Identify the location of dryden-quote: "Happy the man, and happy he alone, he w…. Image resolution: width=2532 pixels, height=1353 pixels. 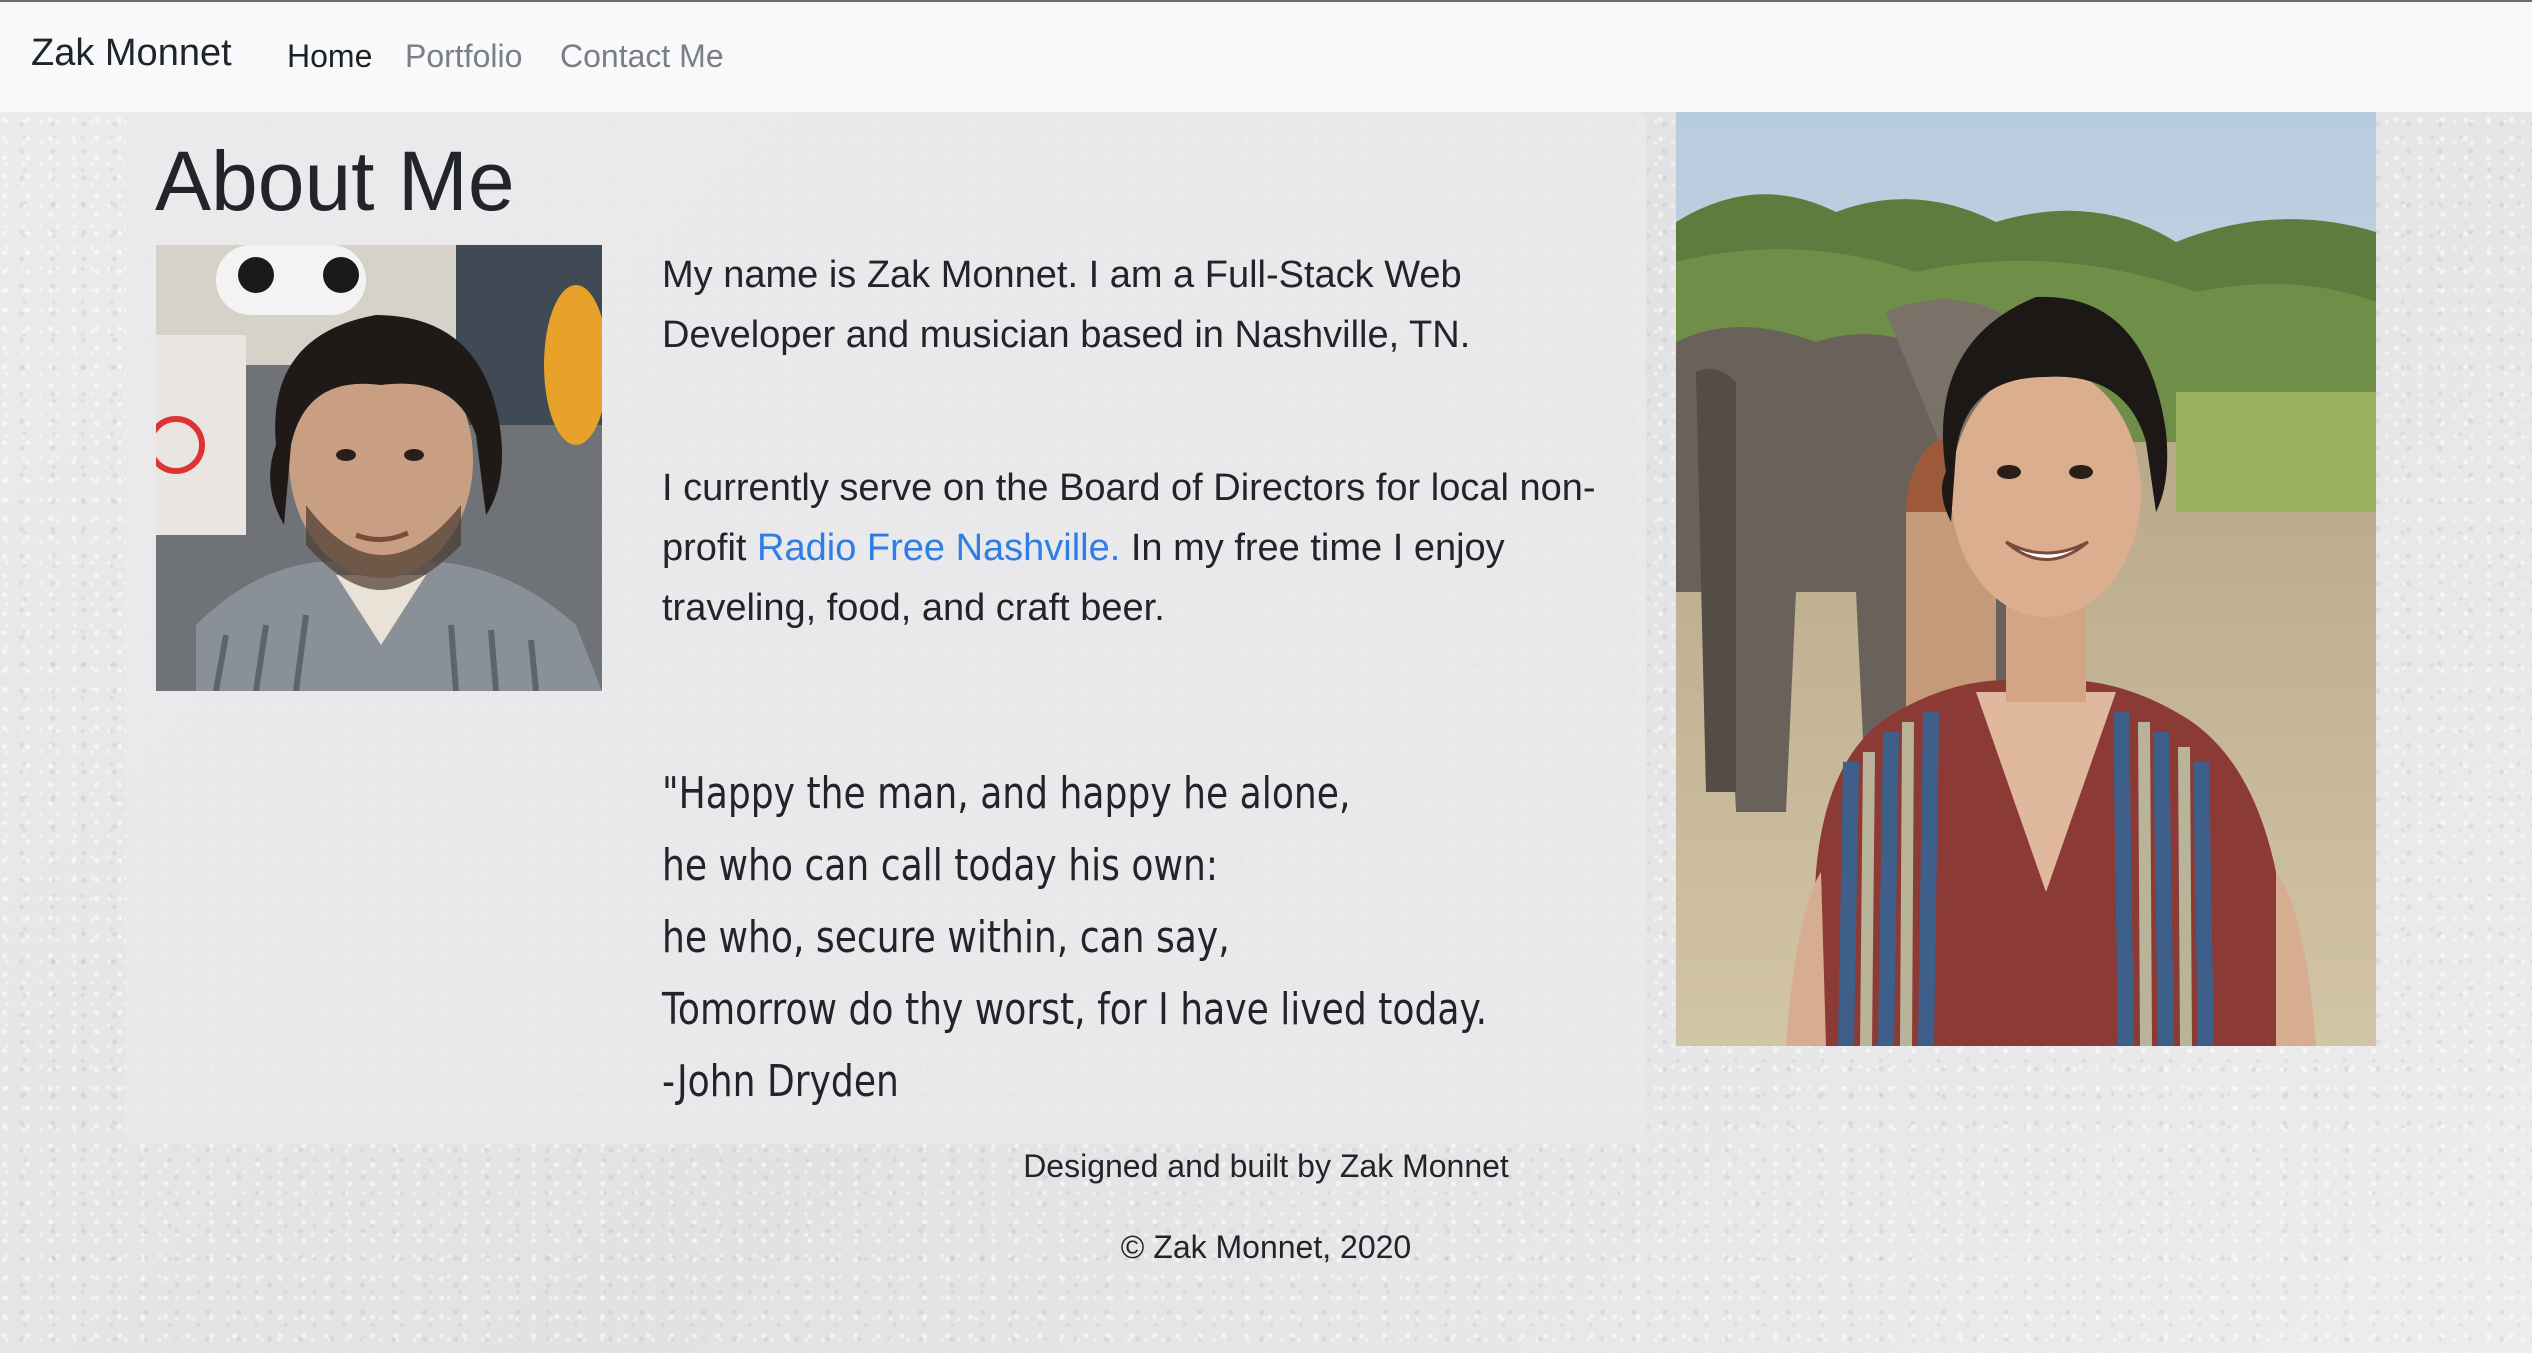
(1075, 938).